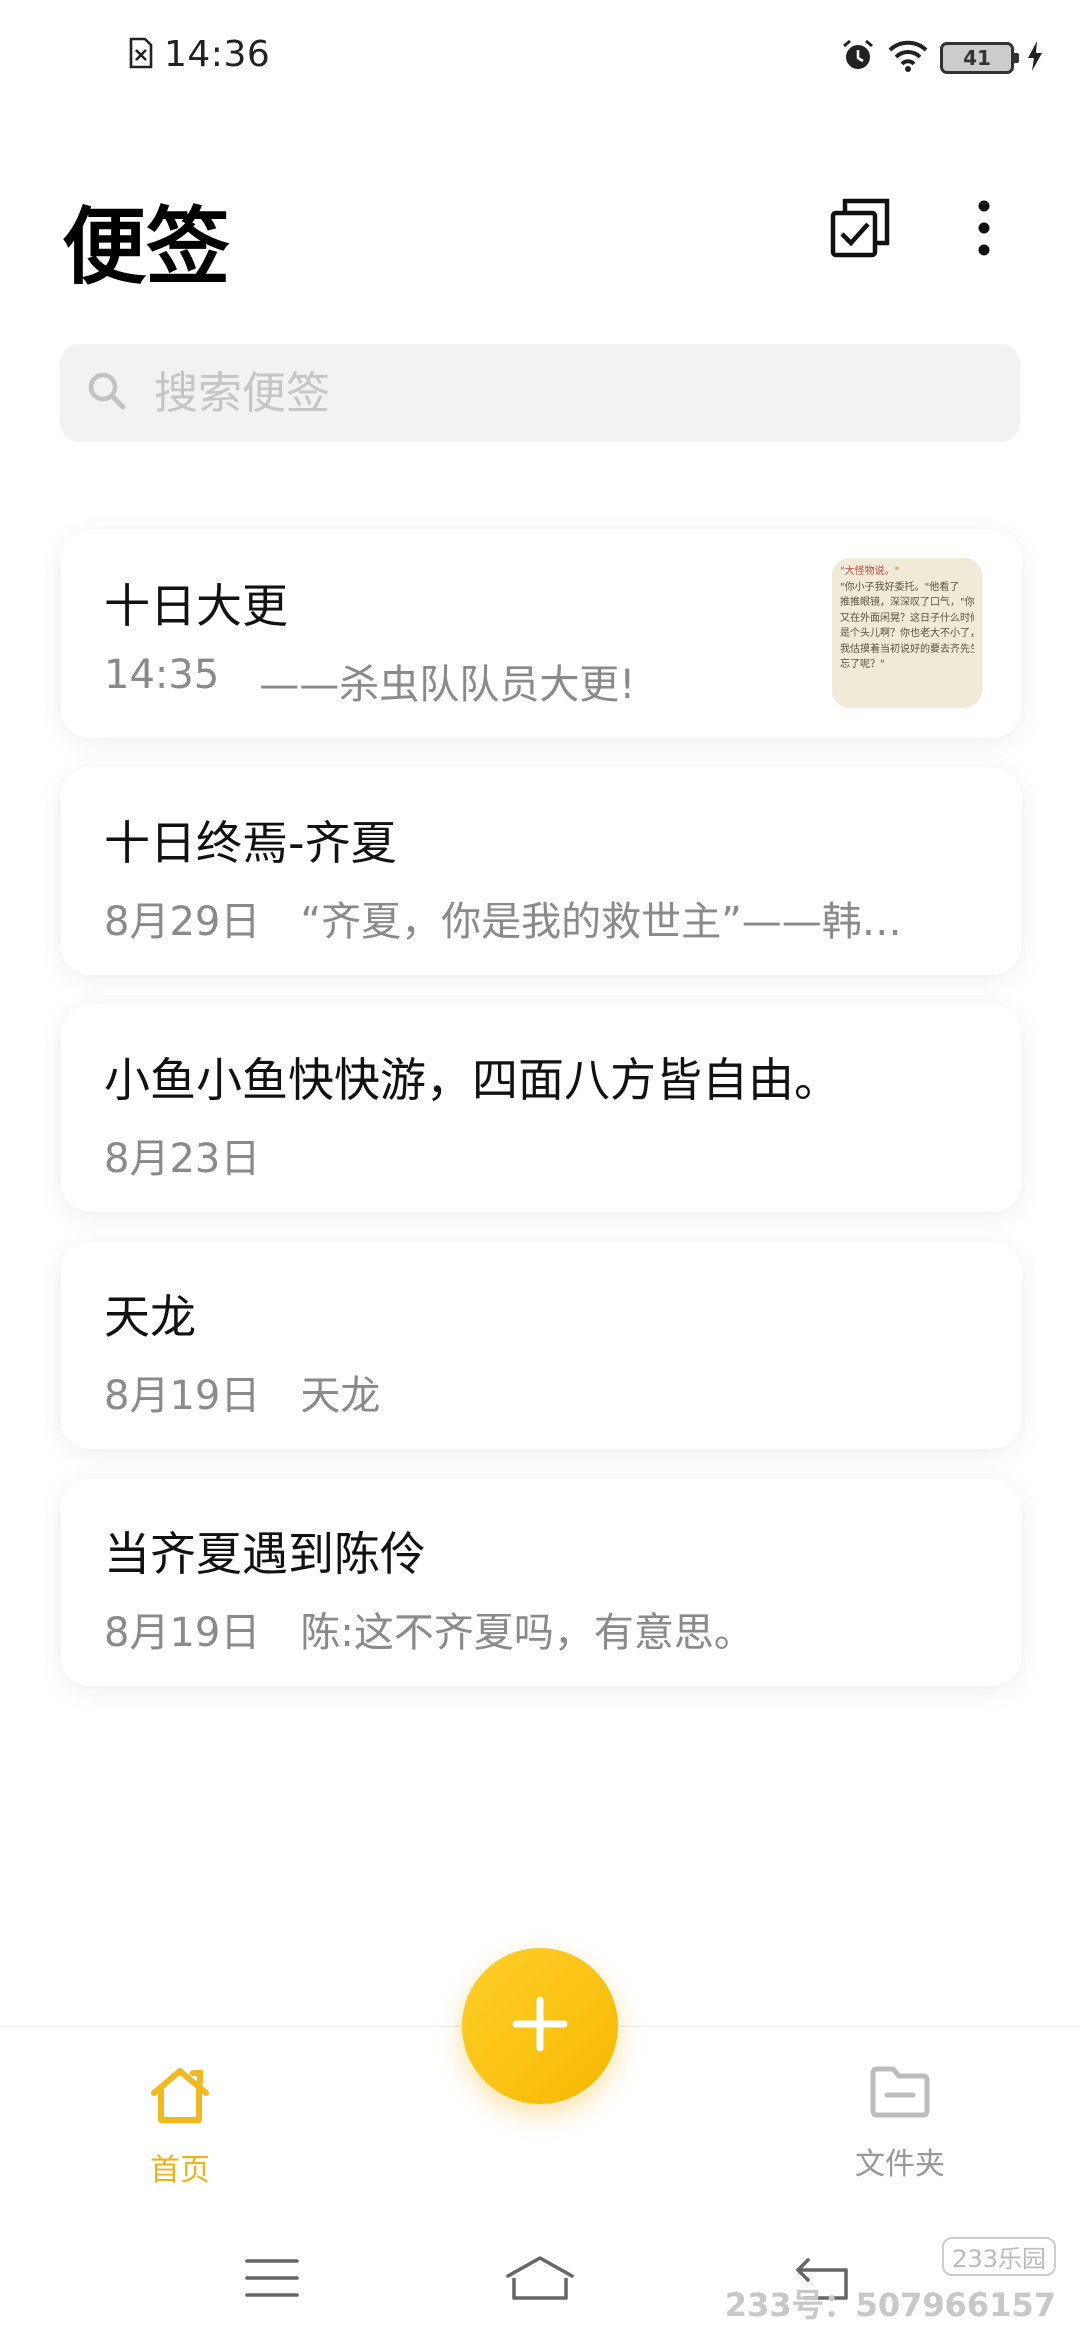 The image size is (1080, 2340). I want to click on note-date: 8月23日, so click(182, 1159).